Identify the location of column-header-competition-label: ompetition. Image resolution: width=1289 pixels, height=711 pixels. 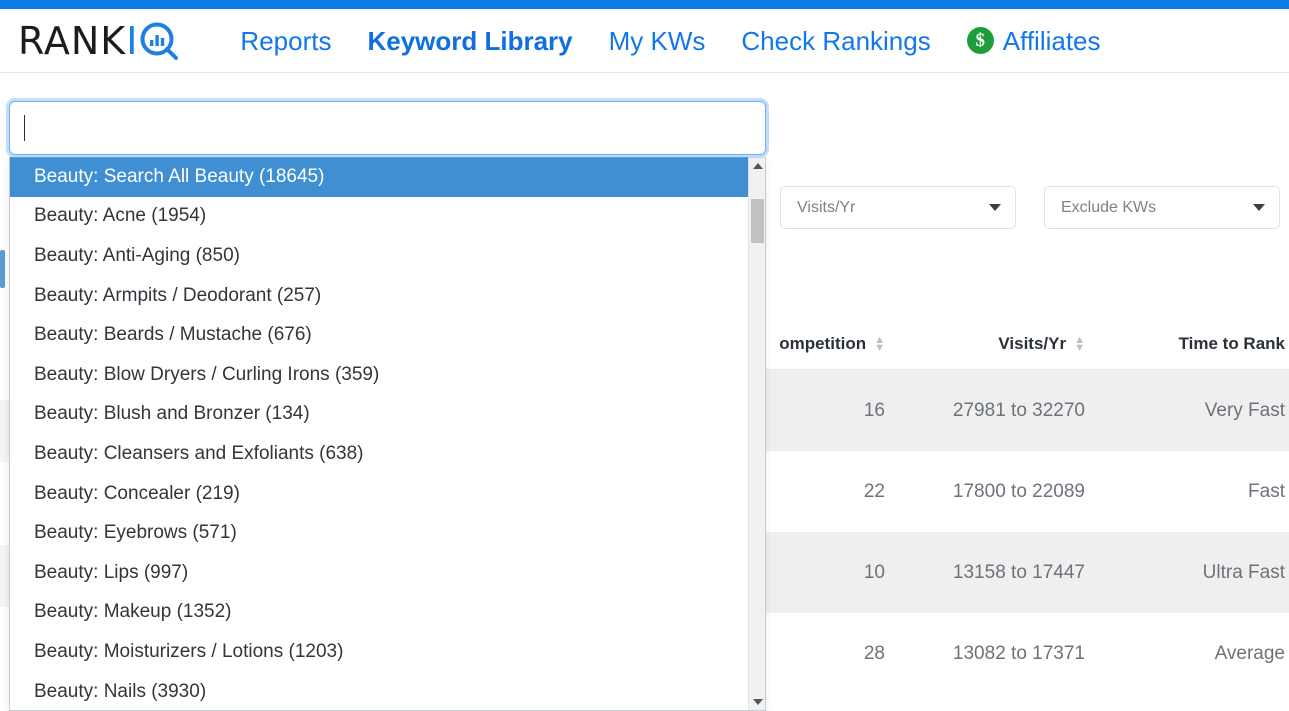
(823, 343).